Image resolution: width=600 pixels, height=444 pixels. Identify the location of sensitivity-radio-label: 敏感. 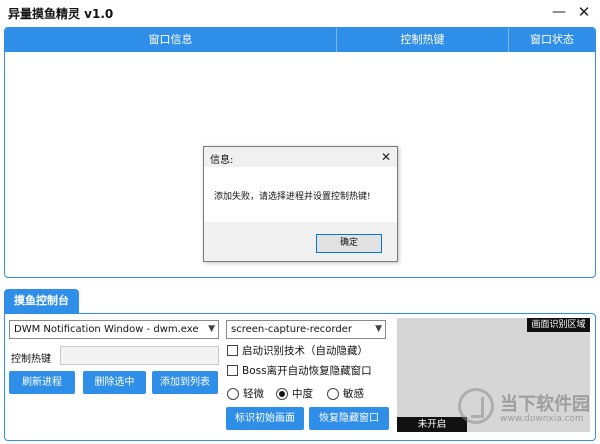
(353, 394).